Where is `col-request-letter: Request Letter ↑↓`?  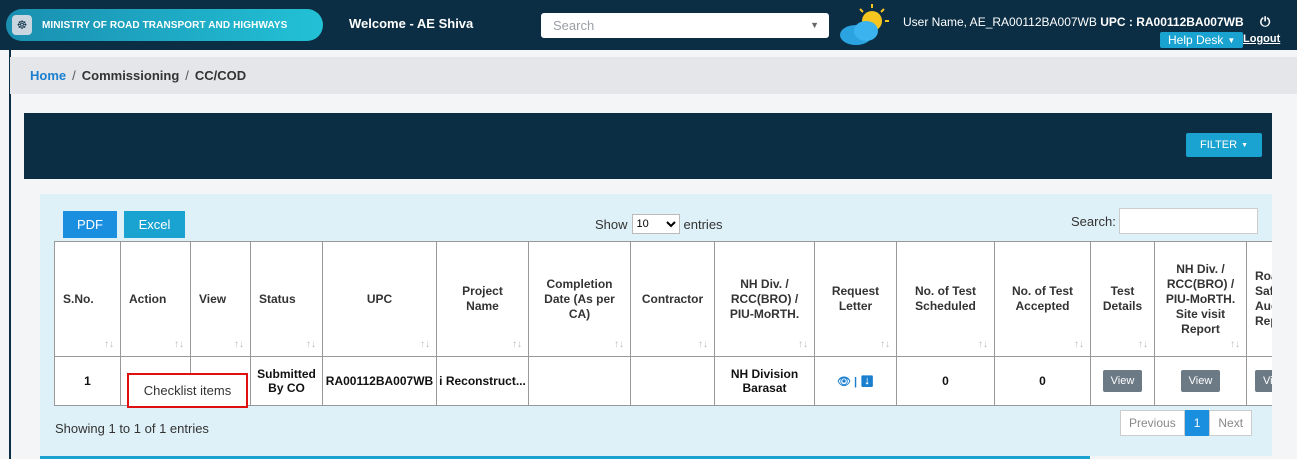 col-request-letter: Request Letter ↑↓ is located at coordinates (855, 299).